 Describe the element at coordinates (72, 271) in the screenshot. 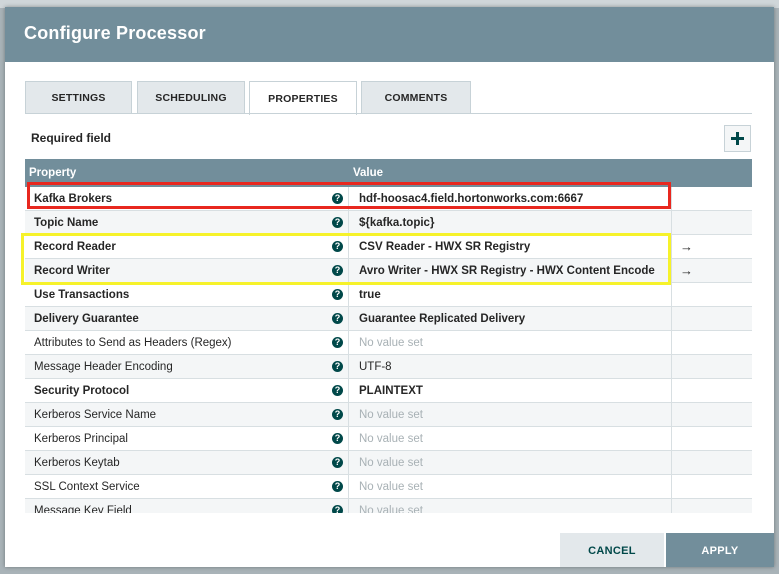

I see `property-name: Record Writer` at that location.